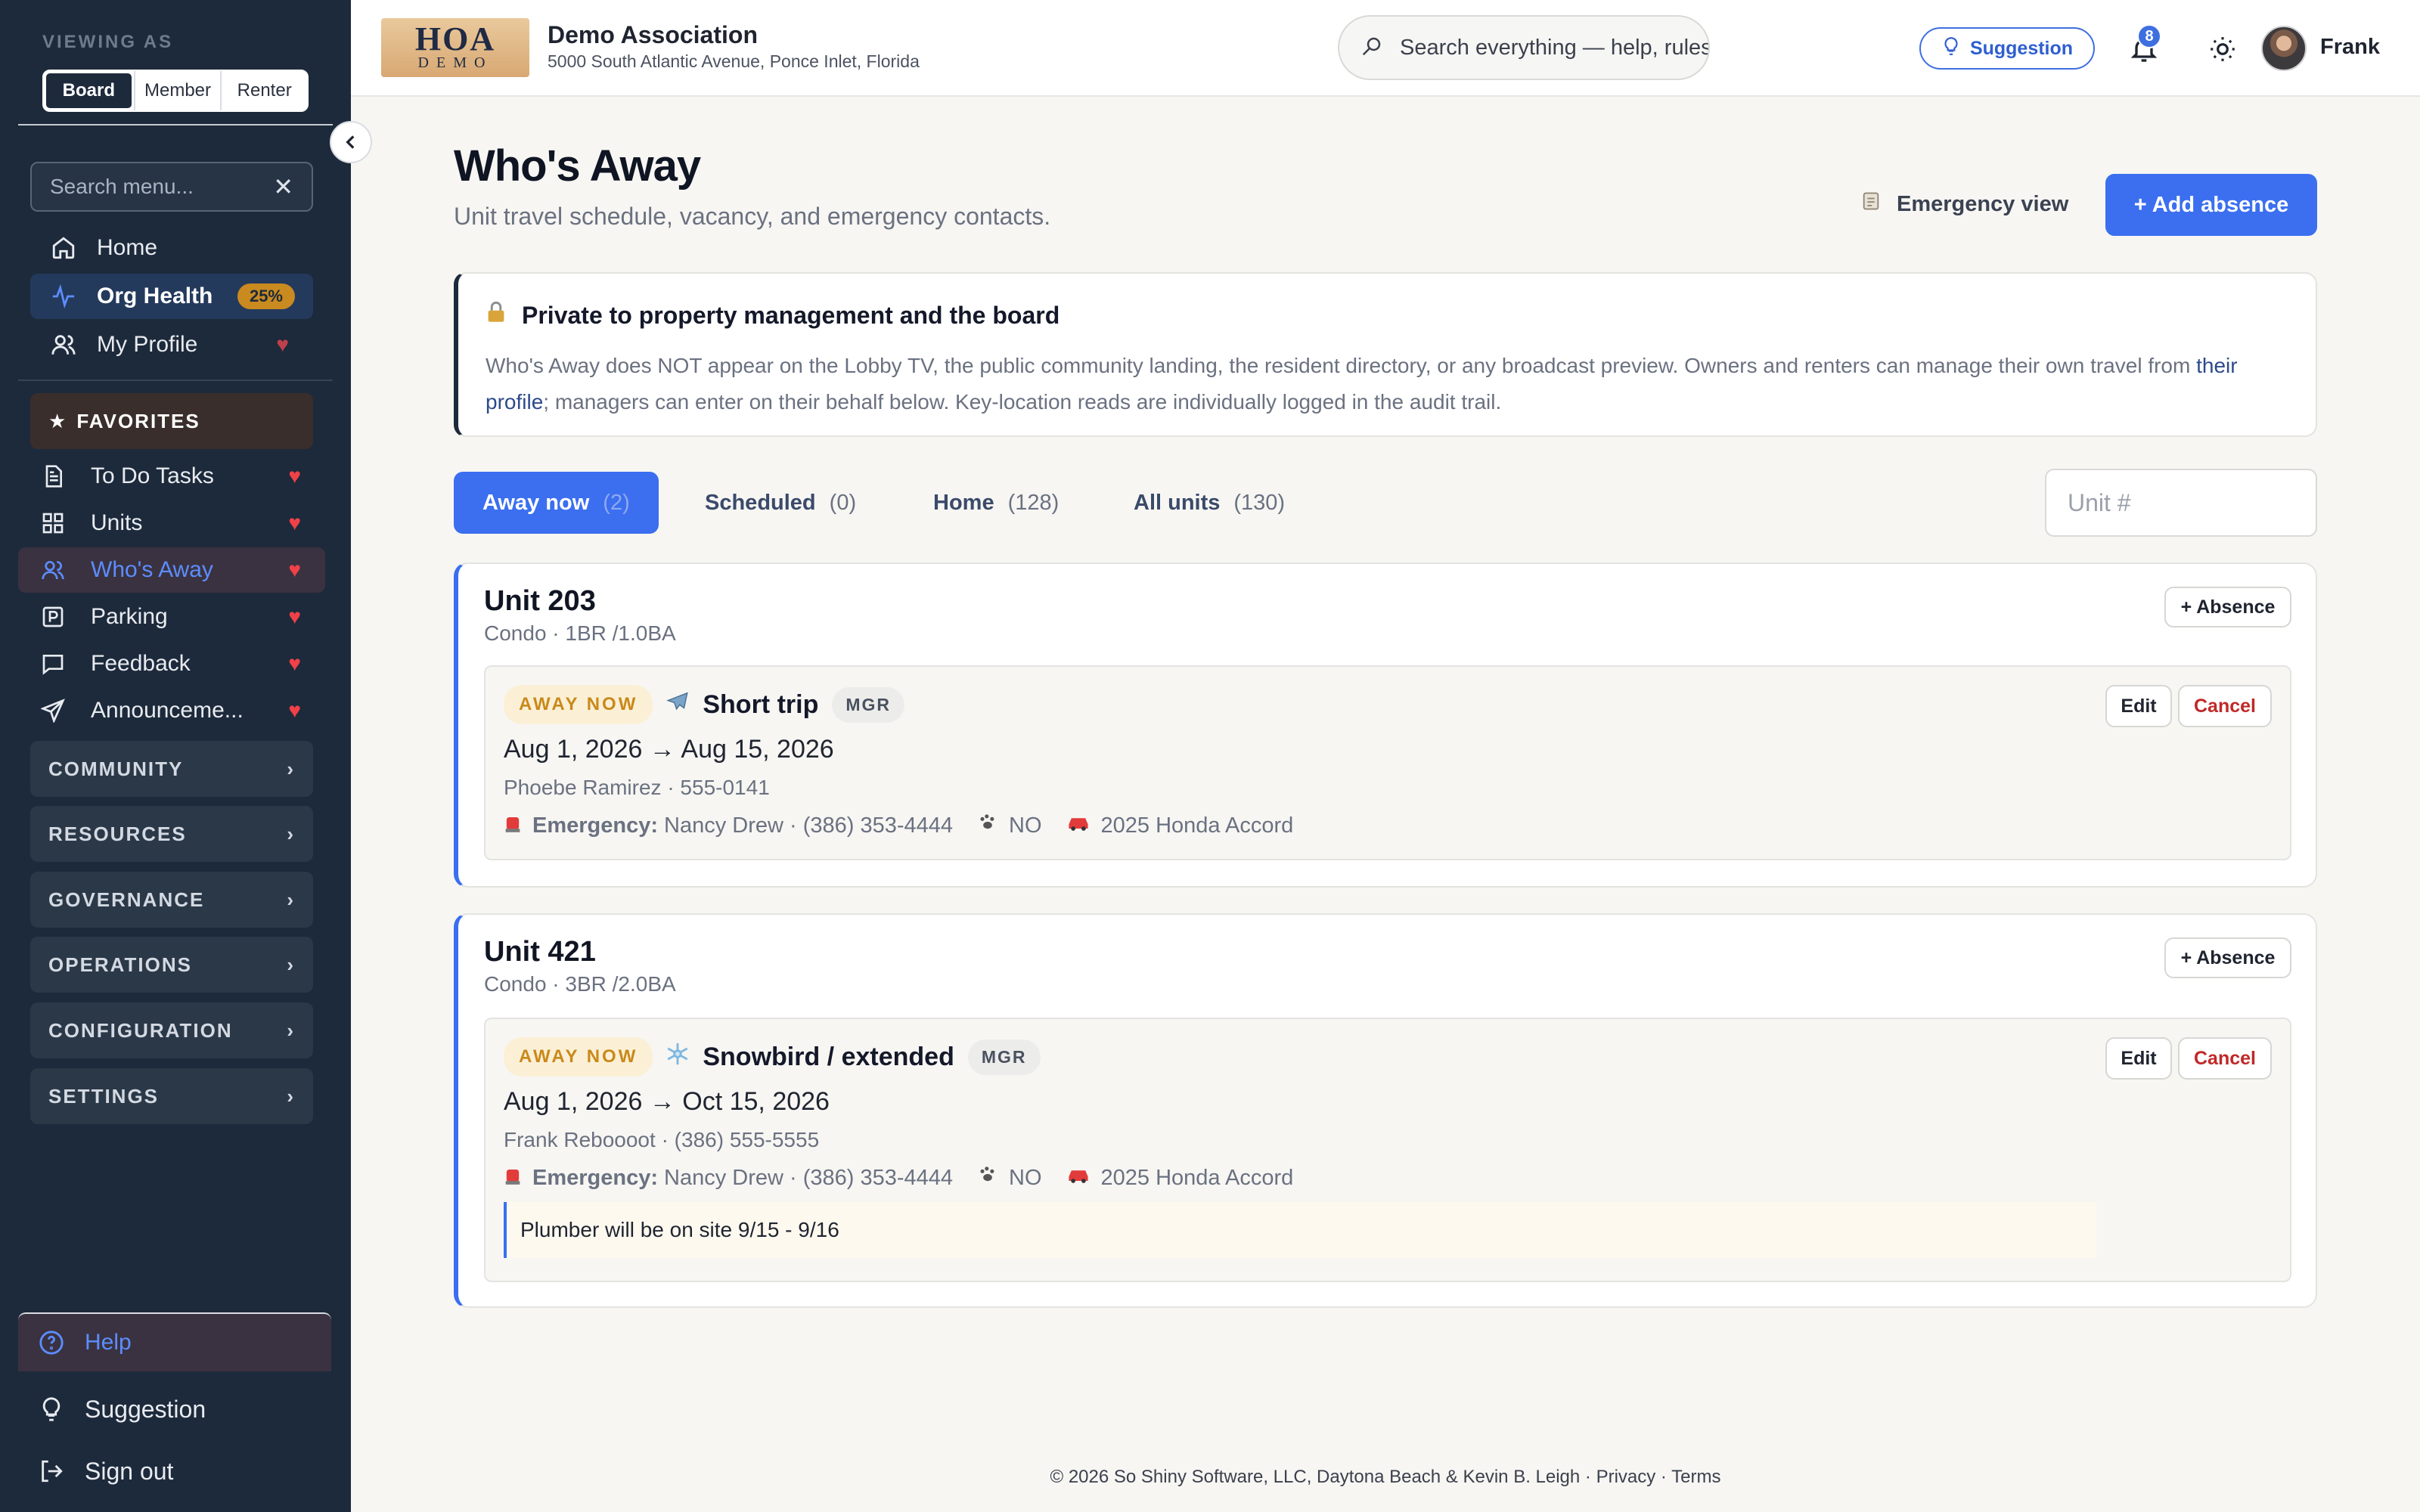 Image resolution: width=2420 pixels, height=1512 pixels. Describe the element at coordinates (1209, 503) in the screenshot. I see `tab-all-units: All units (130)` at that location.